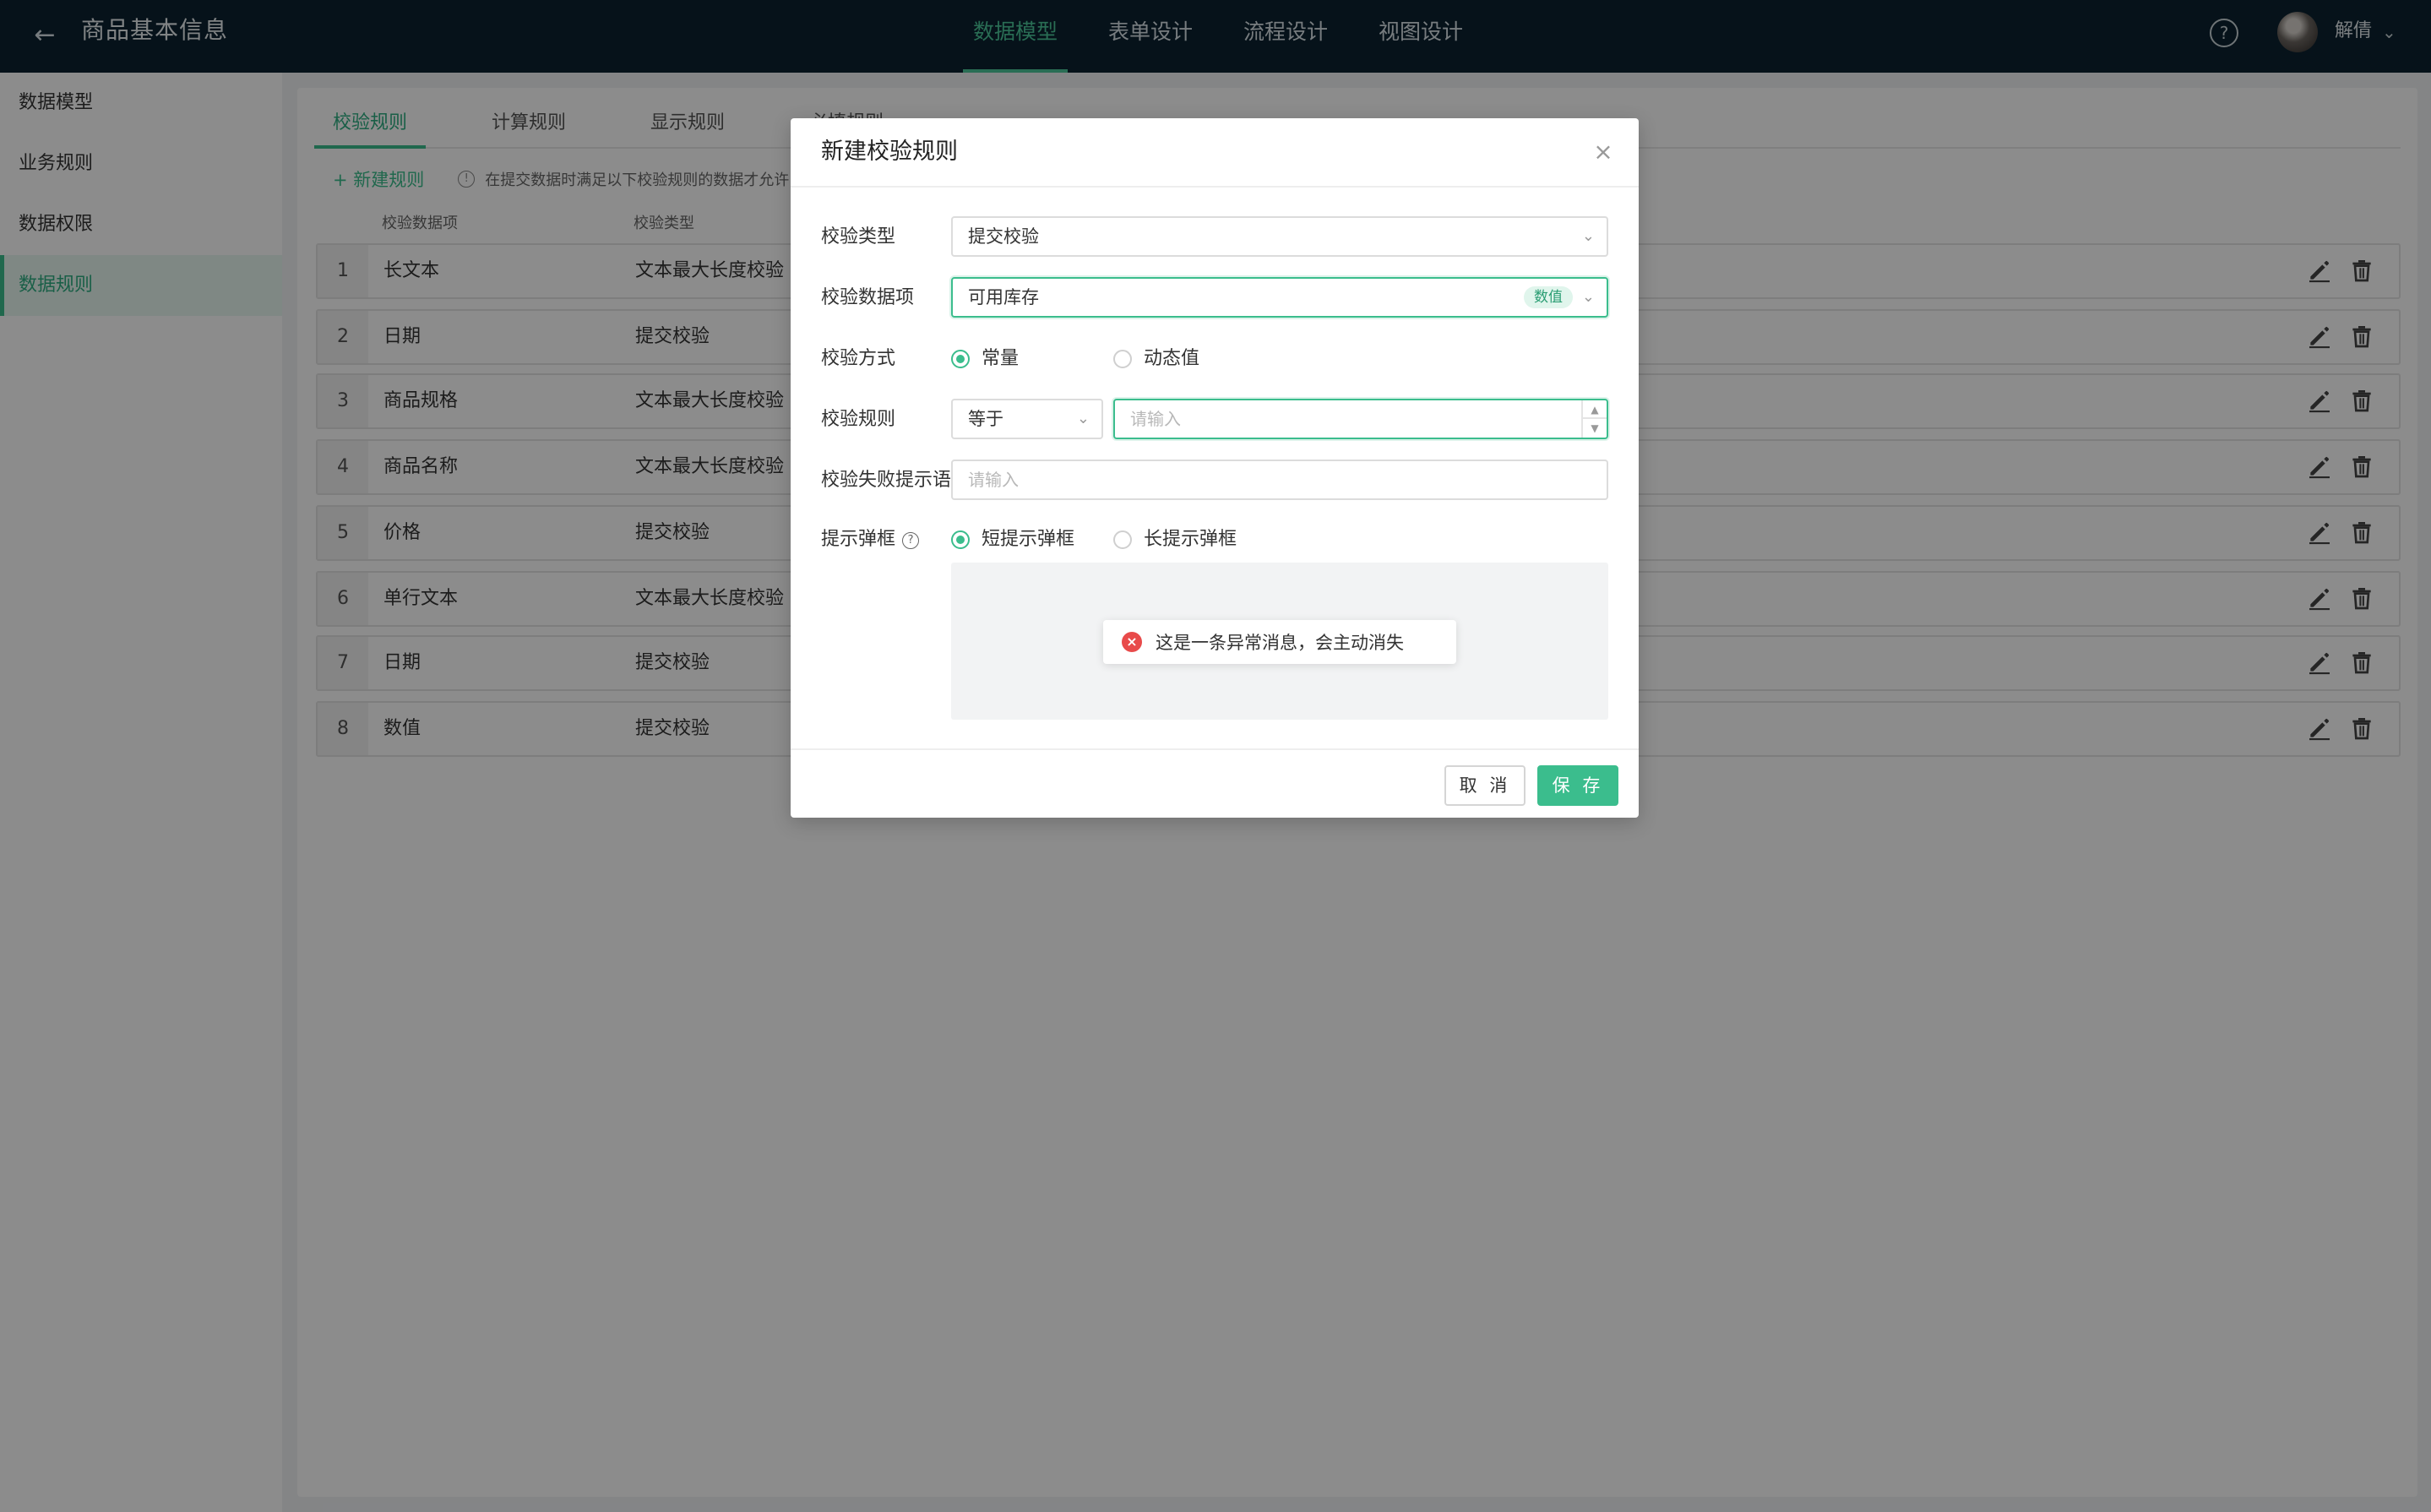 This screenshot has width=2431, height=1512. Describe the element at coordinates (1132, 642) in the screenshot. I see `error-icon: ×` at that location.